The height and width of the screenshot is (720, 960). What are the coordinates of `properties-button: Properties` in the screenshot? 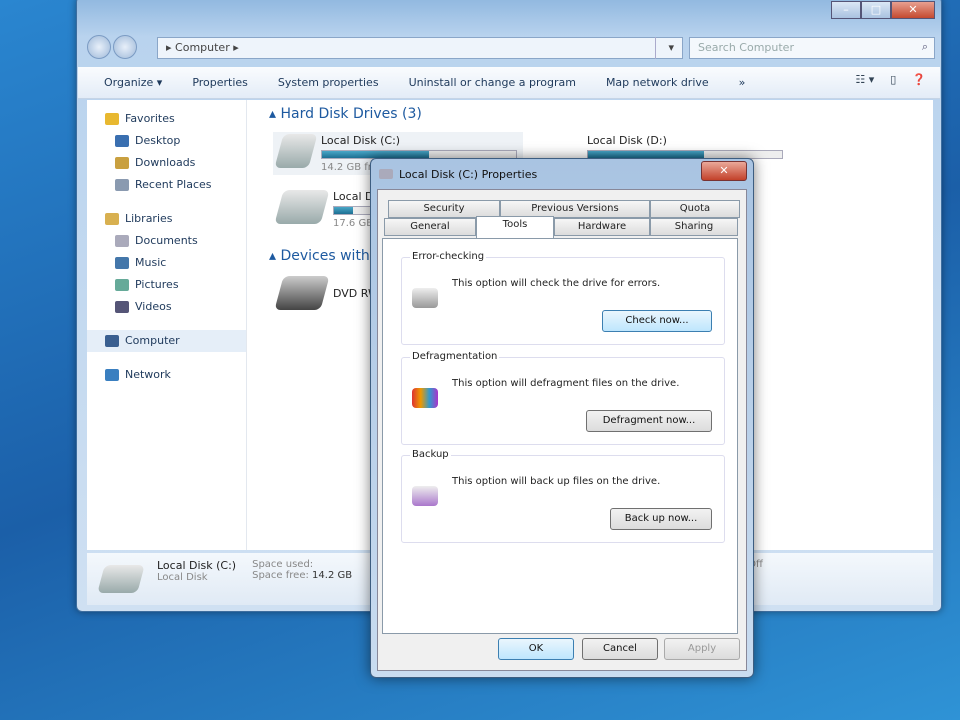 It's located at (220, 82).